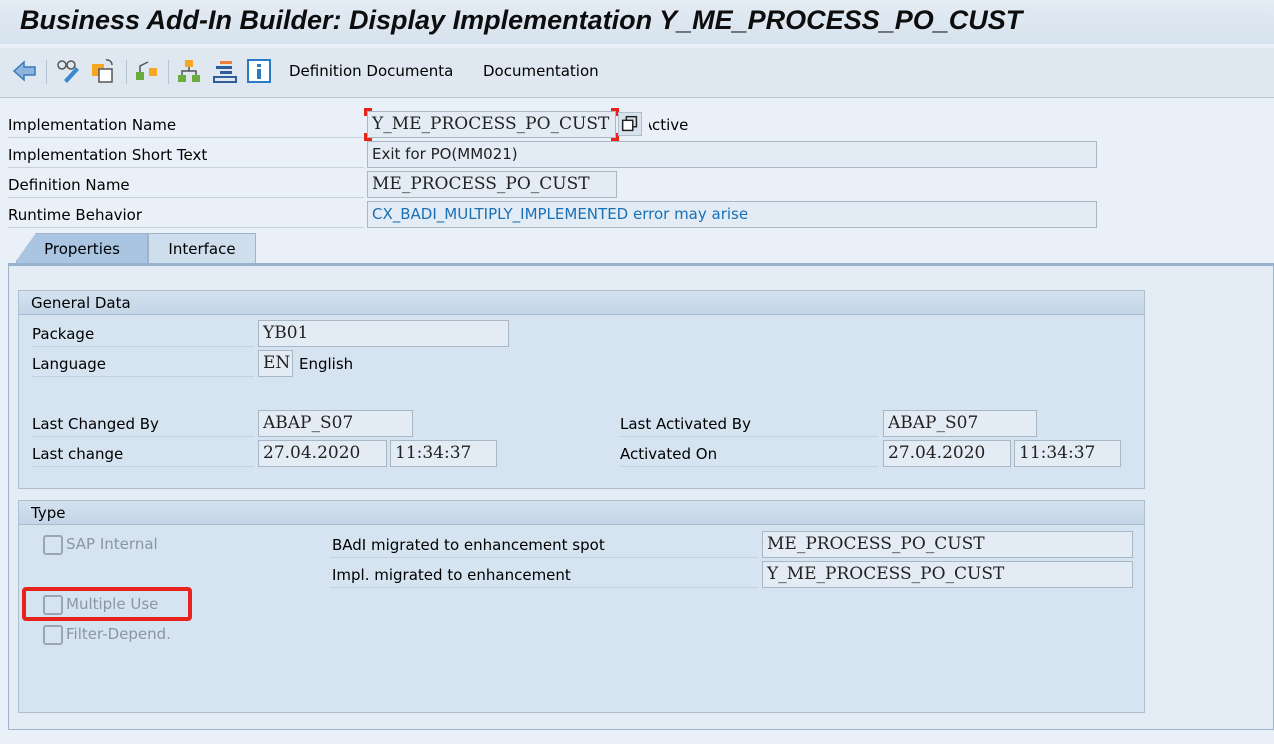 The image size is (1274, 744). What do you see at coordinates (581, 513) in the screenshot?
I see `group-title: Type` at bounding box center [581, 513].